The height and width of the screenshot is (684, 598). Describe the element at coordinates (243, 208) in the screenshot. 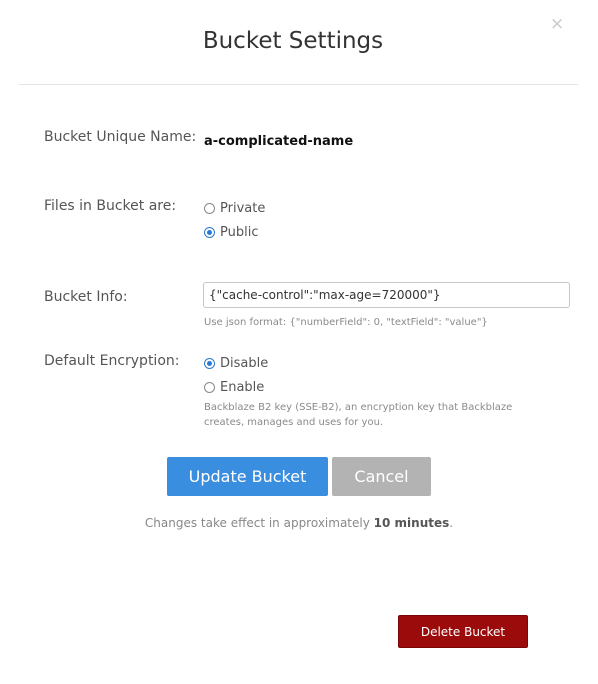

I see `radio-private-label: Private` at that location.